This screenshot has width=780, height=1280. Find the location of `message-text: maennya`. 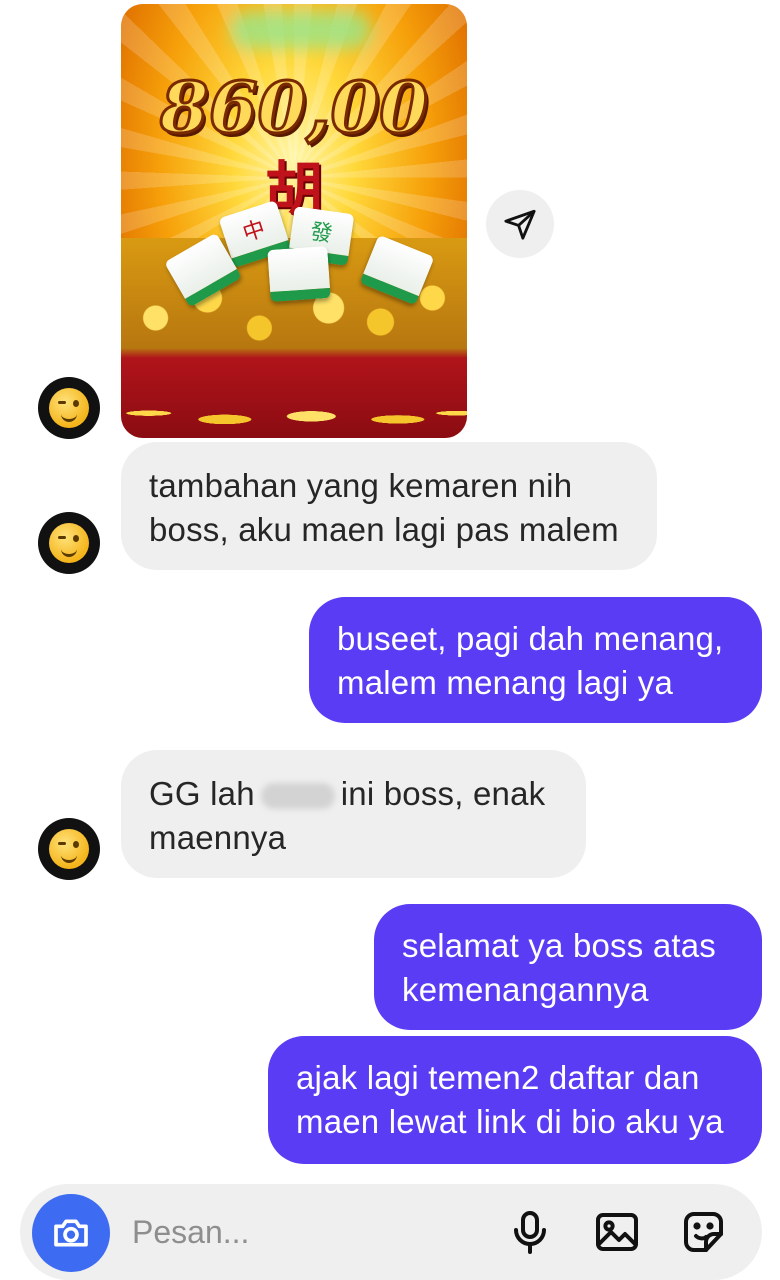

message-text: maennya is located at coordinates (218, 837).